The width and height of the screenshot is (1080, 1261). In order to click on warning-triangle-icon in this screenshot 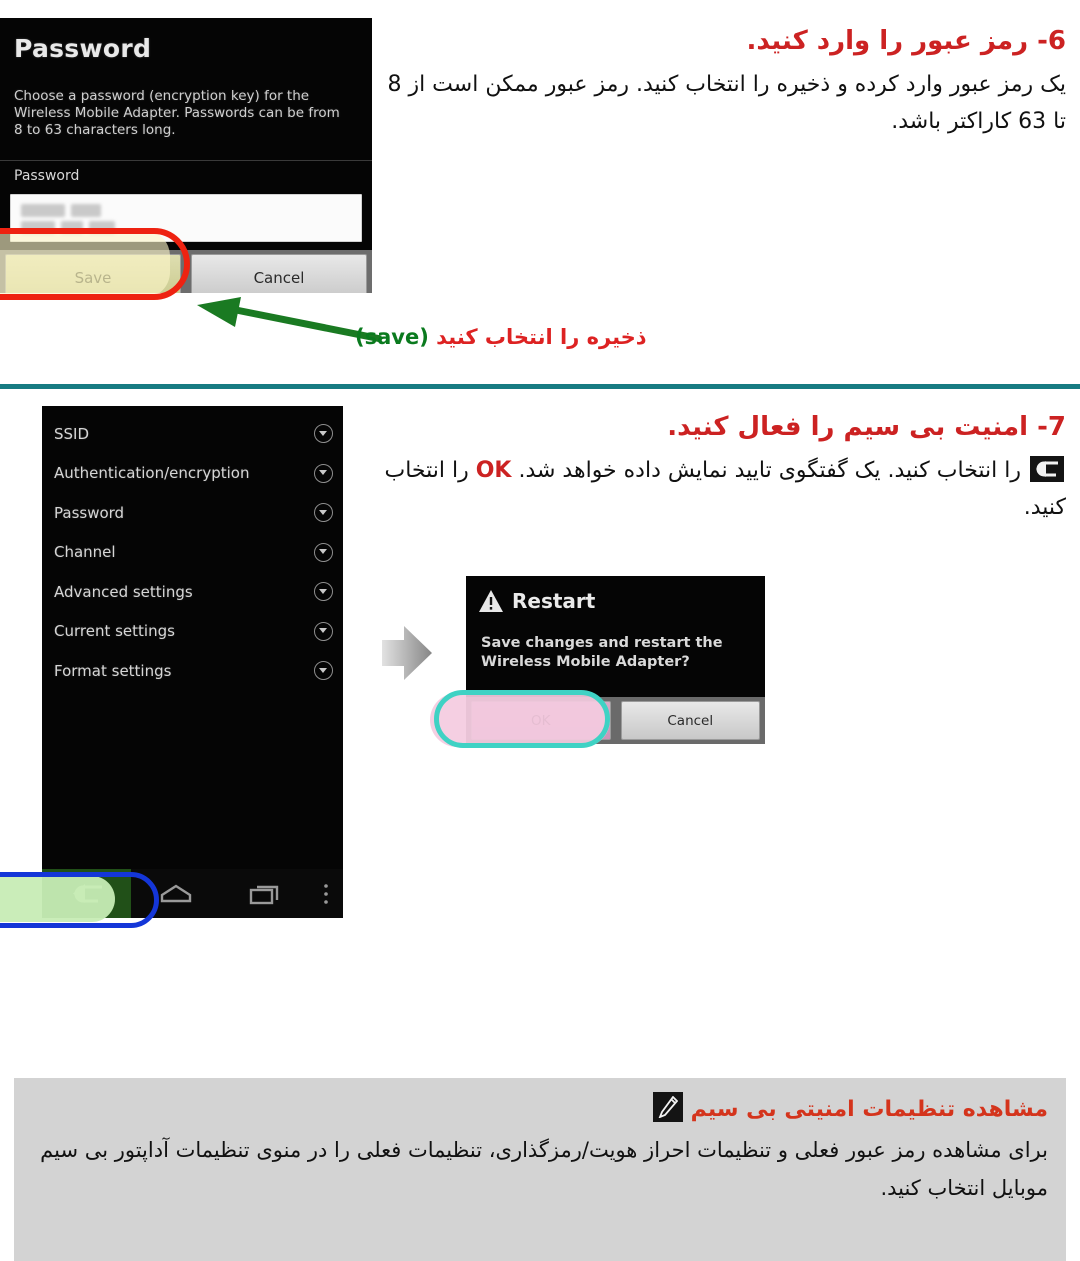, I will do `click(491, 601)`.